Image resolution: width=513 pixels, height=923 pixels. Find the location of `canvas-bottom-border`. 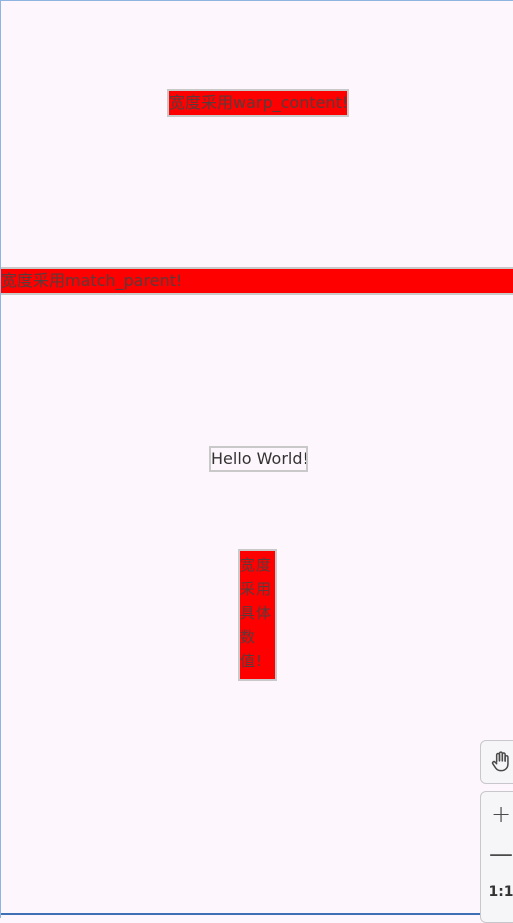

canvas-bottom-border is located at coordinates (257, 914).